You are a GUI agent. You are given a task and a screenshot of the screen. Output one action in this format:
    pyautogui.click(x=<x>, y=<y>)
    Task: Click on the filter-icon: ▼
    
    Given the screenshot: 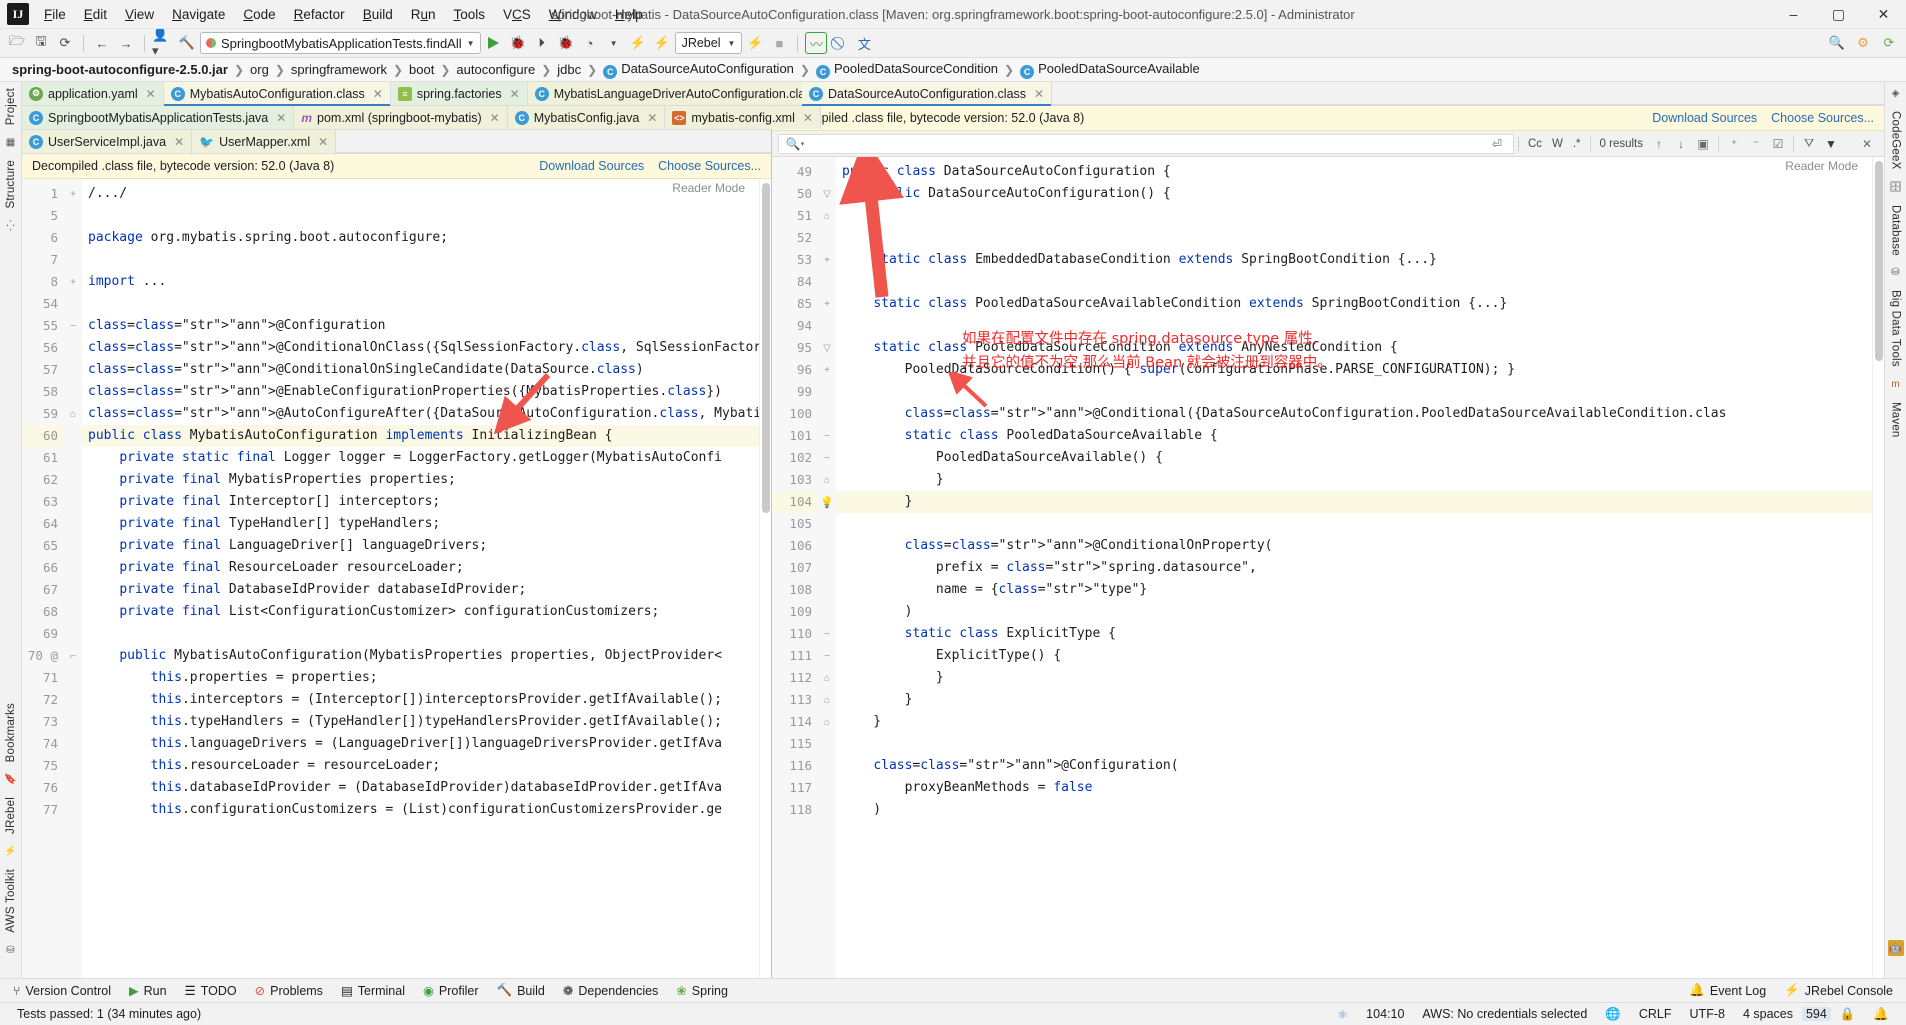 What is the action you would take?
    pyautogui.click(x=1831, y=144)
    